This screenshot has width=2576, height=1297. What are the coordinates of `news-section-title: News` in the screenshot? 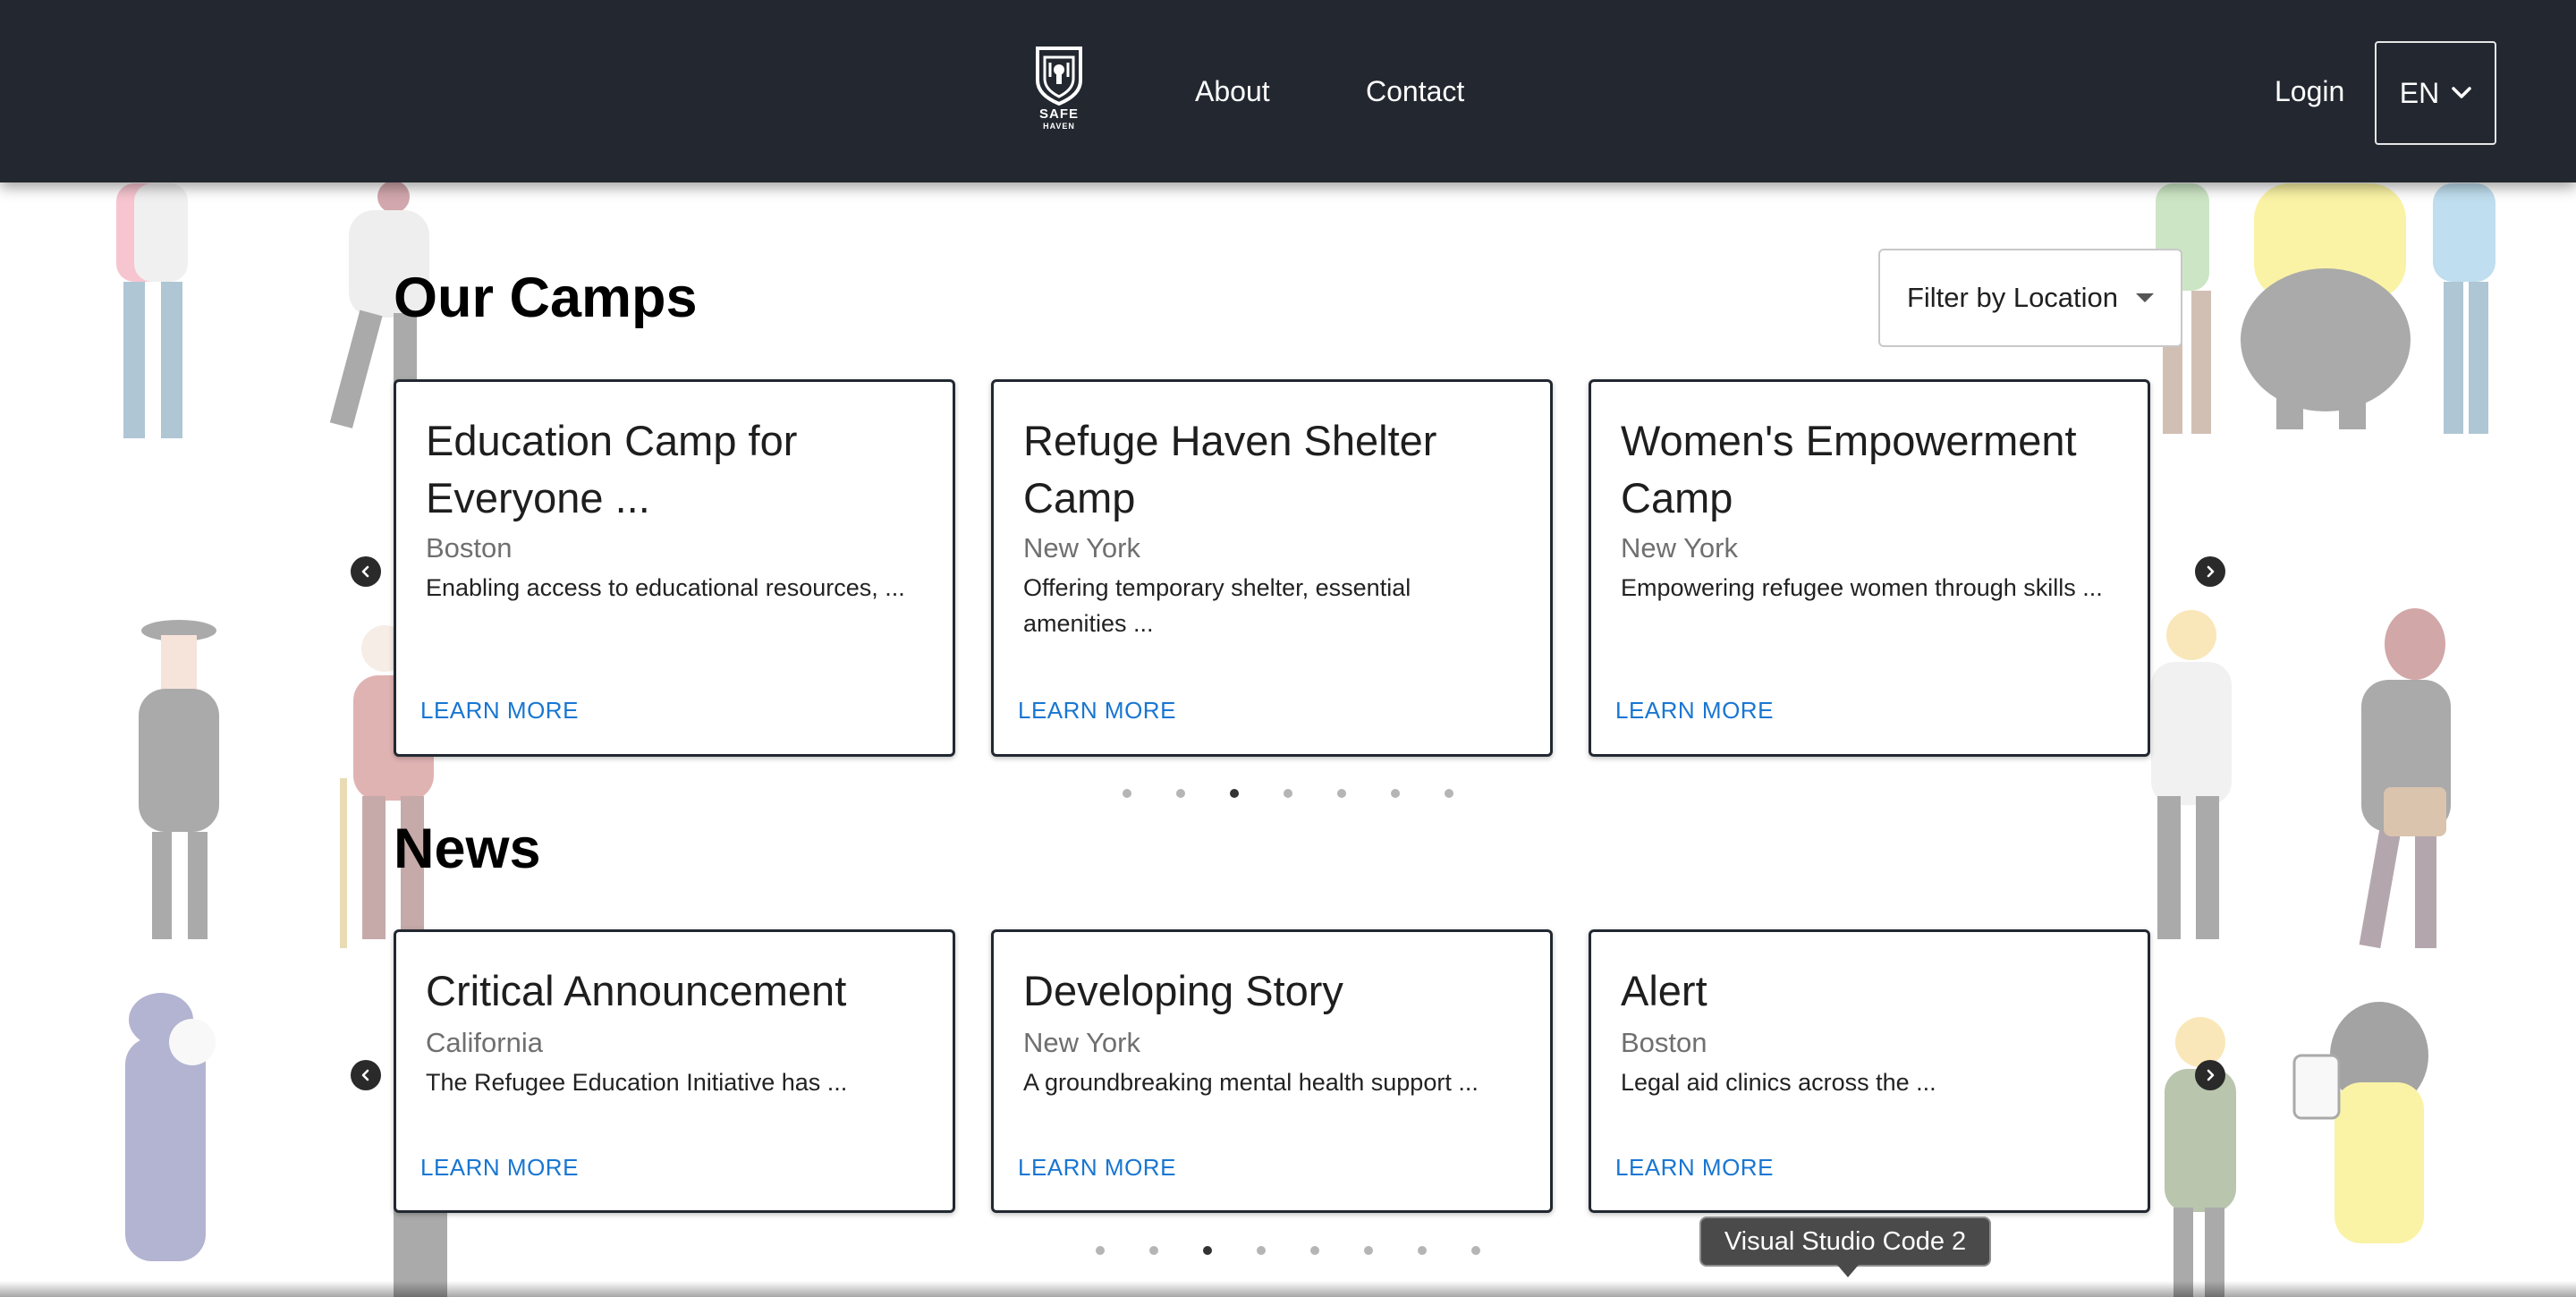 It's located at (467, 849).